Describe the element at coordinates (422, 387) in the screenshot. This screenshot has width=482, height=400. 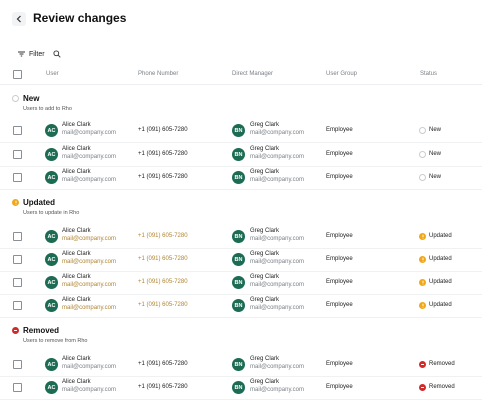
I see `removed-status-icon` at that location.